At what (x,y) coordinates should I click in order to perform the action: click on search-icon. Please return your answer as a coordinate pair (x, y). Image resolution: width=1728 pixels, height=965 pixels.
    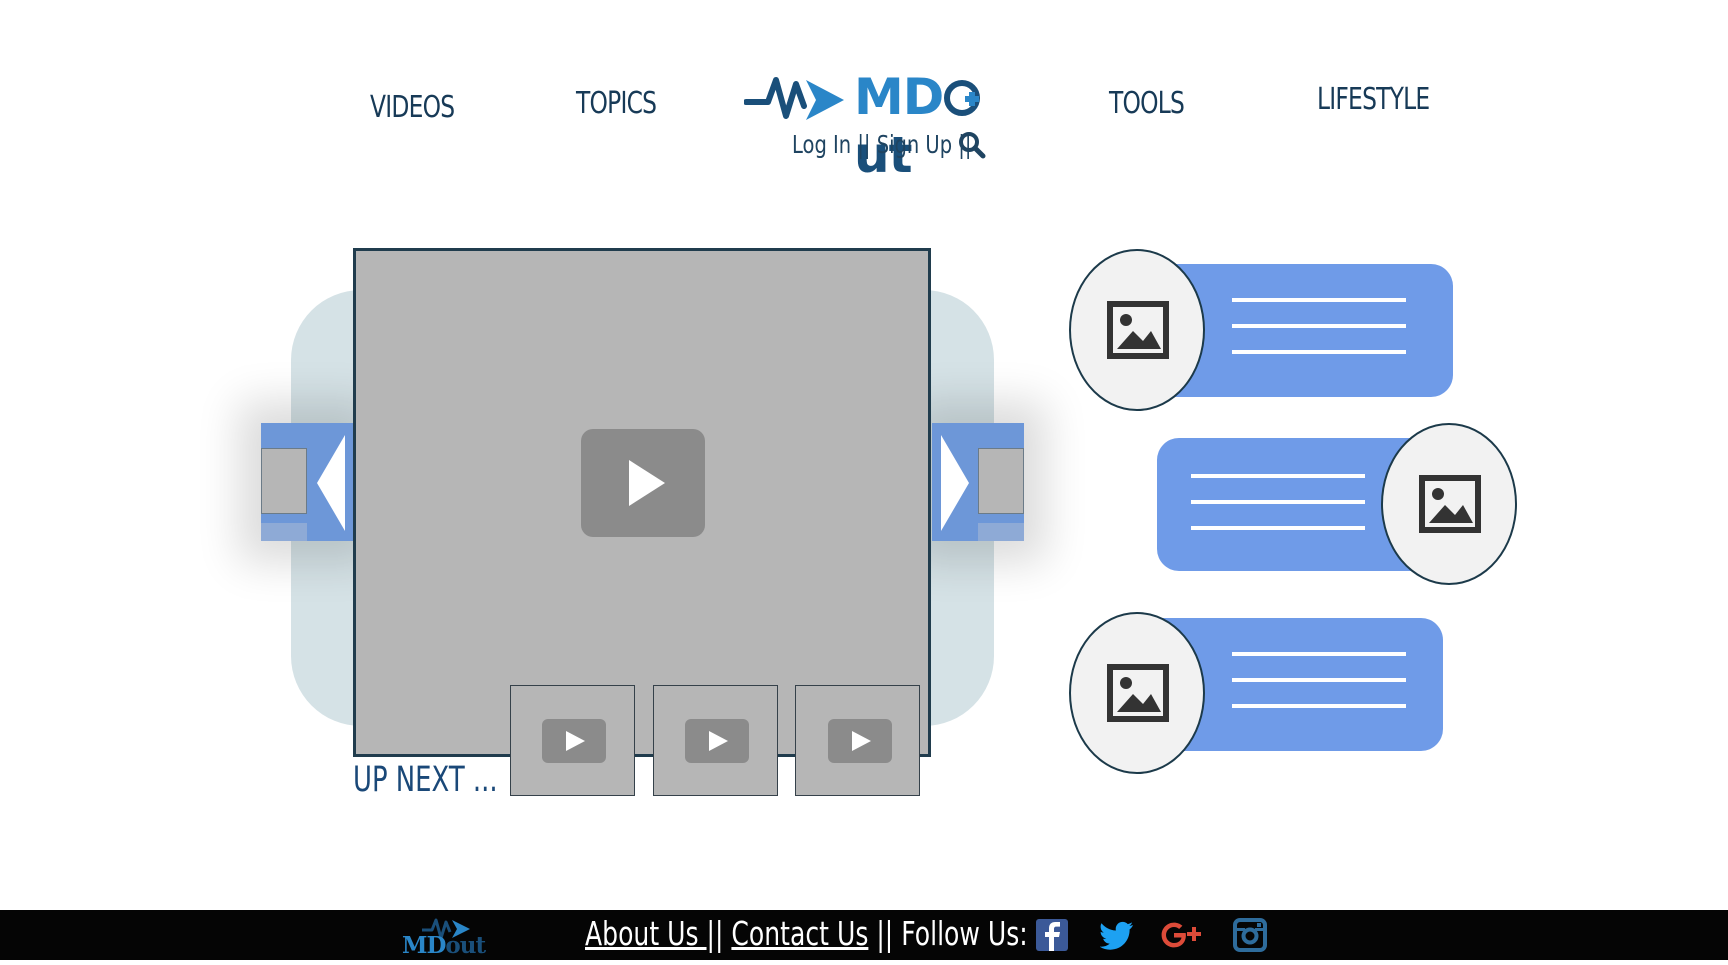
    Looking at the image, I should click on (972, 145).